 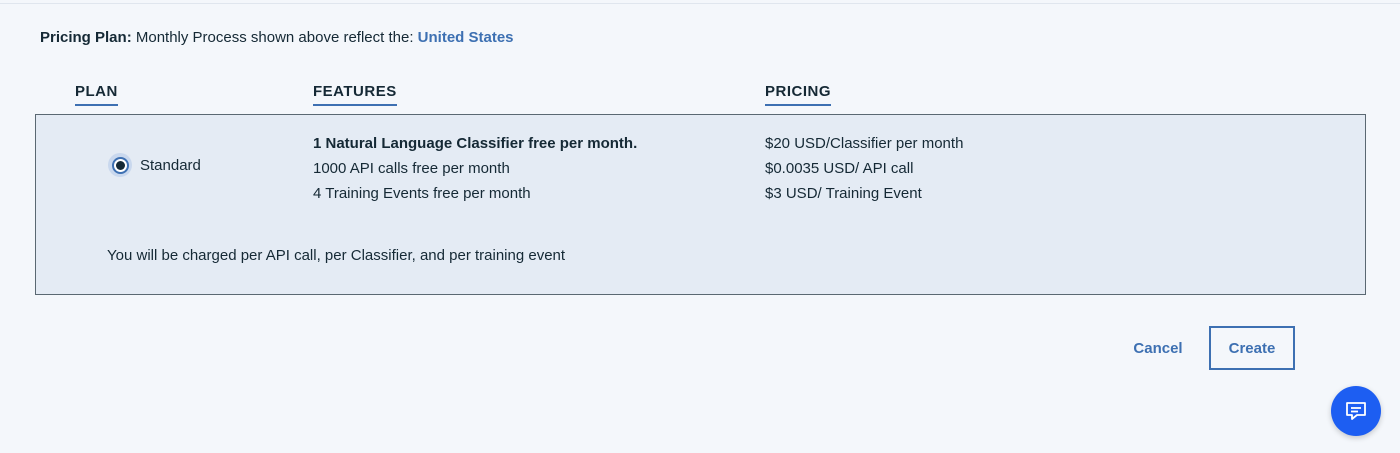 What do you see at coordinates (1252, 348) in the screenshot?
I see `create-button: Create` at bounding box center [1252, 348].